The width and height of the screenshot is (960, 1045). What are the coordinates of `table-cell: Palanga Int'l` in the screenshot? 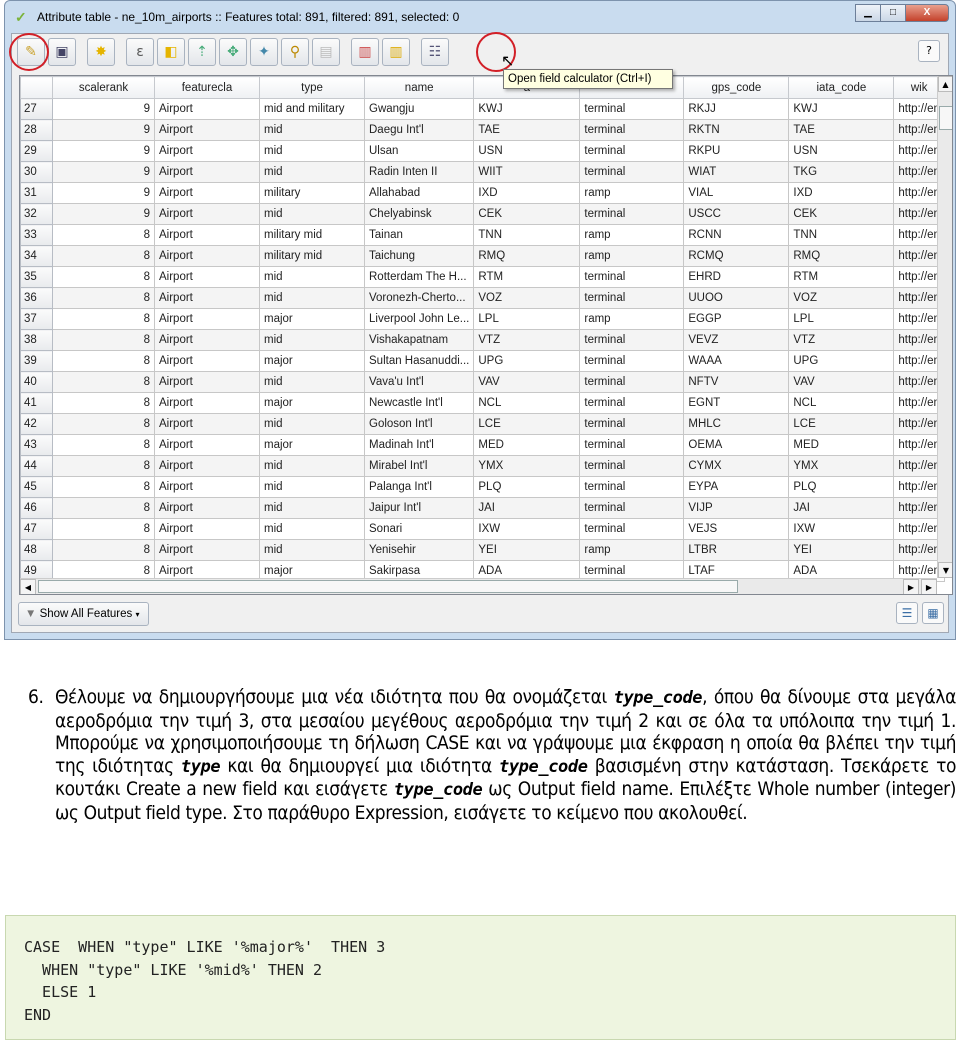 It's located at (419, 487).